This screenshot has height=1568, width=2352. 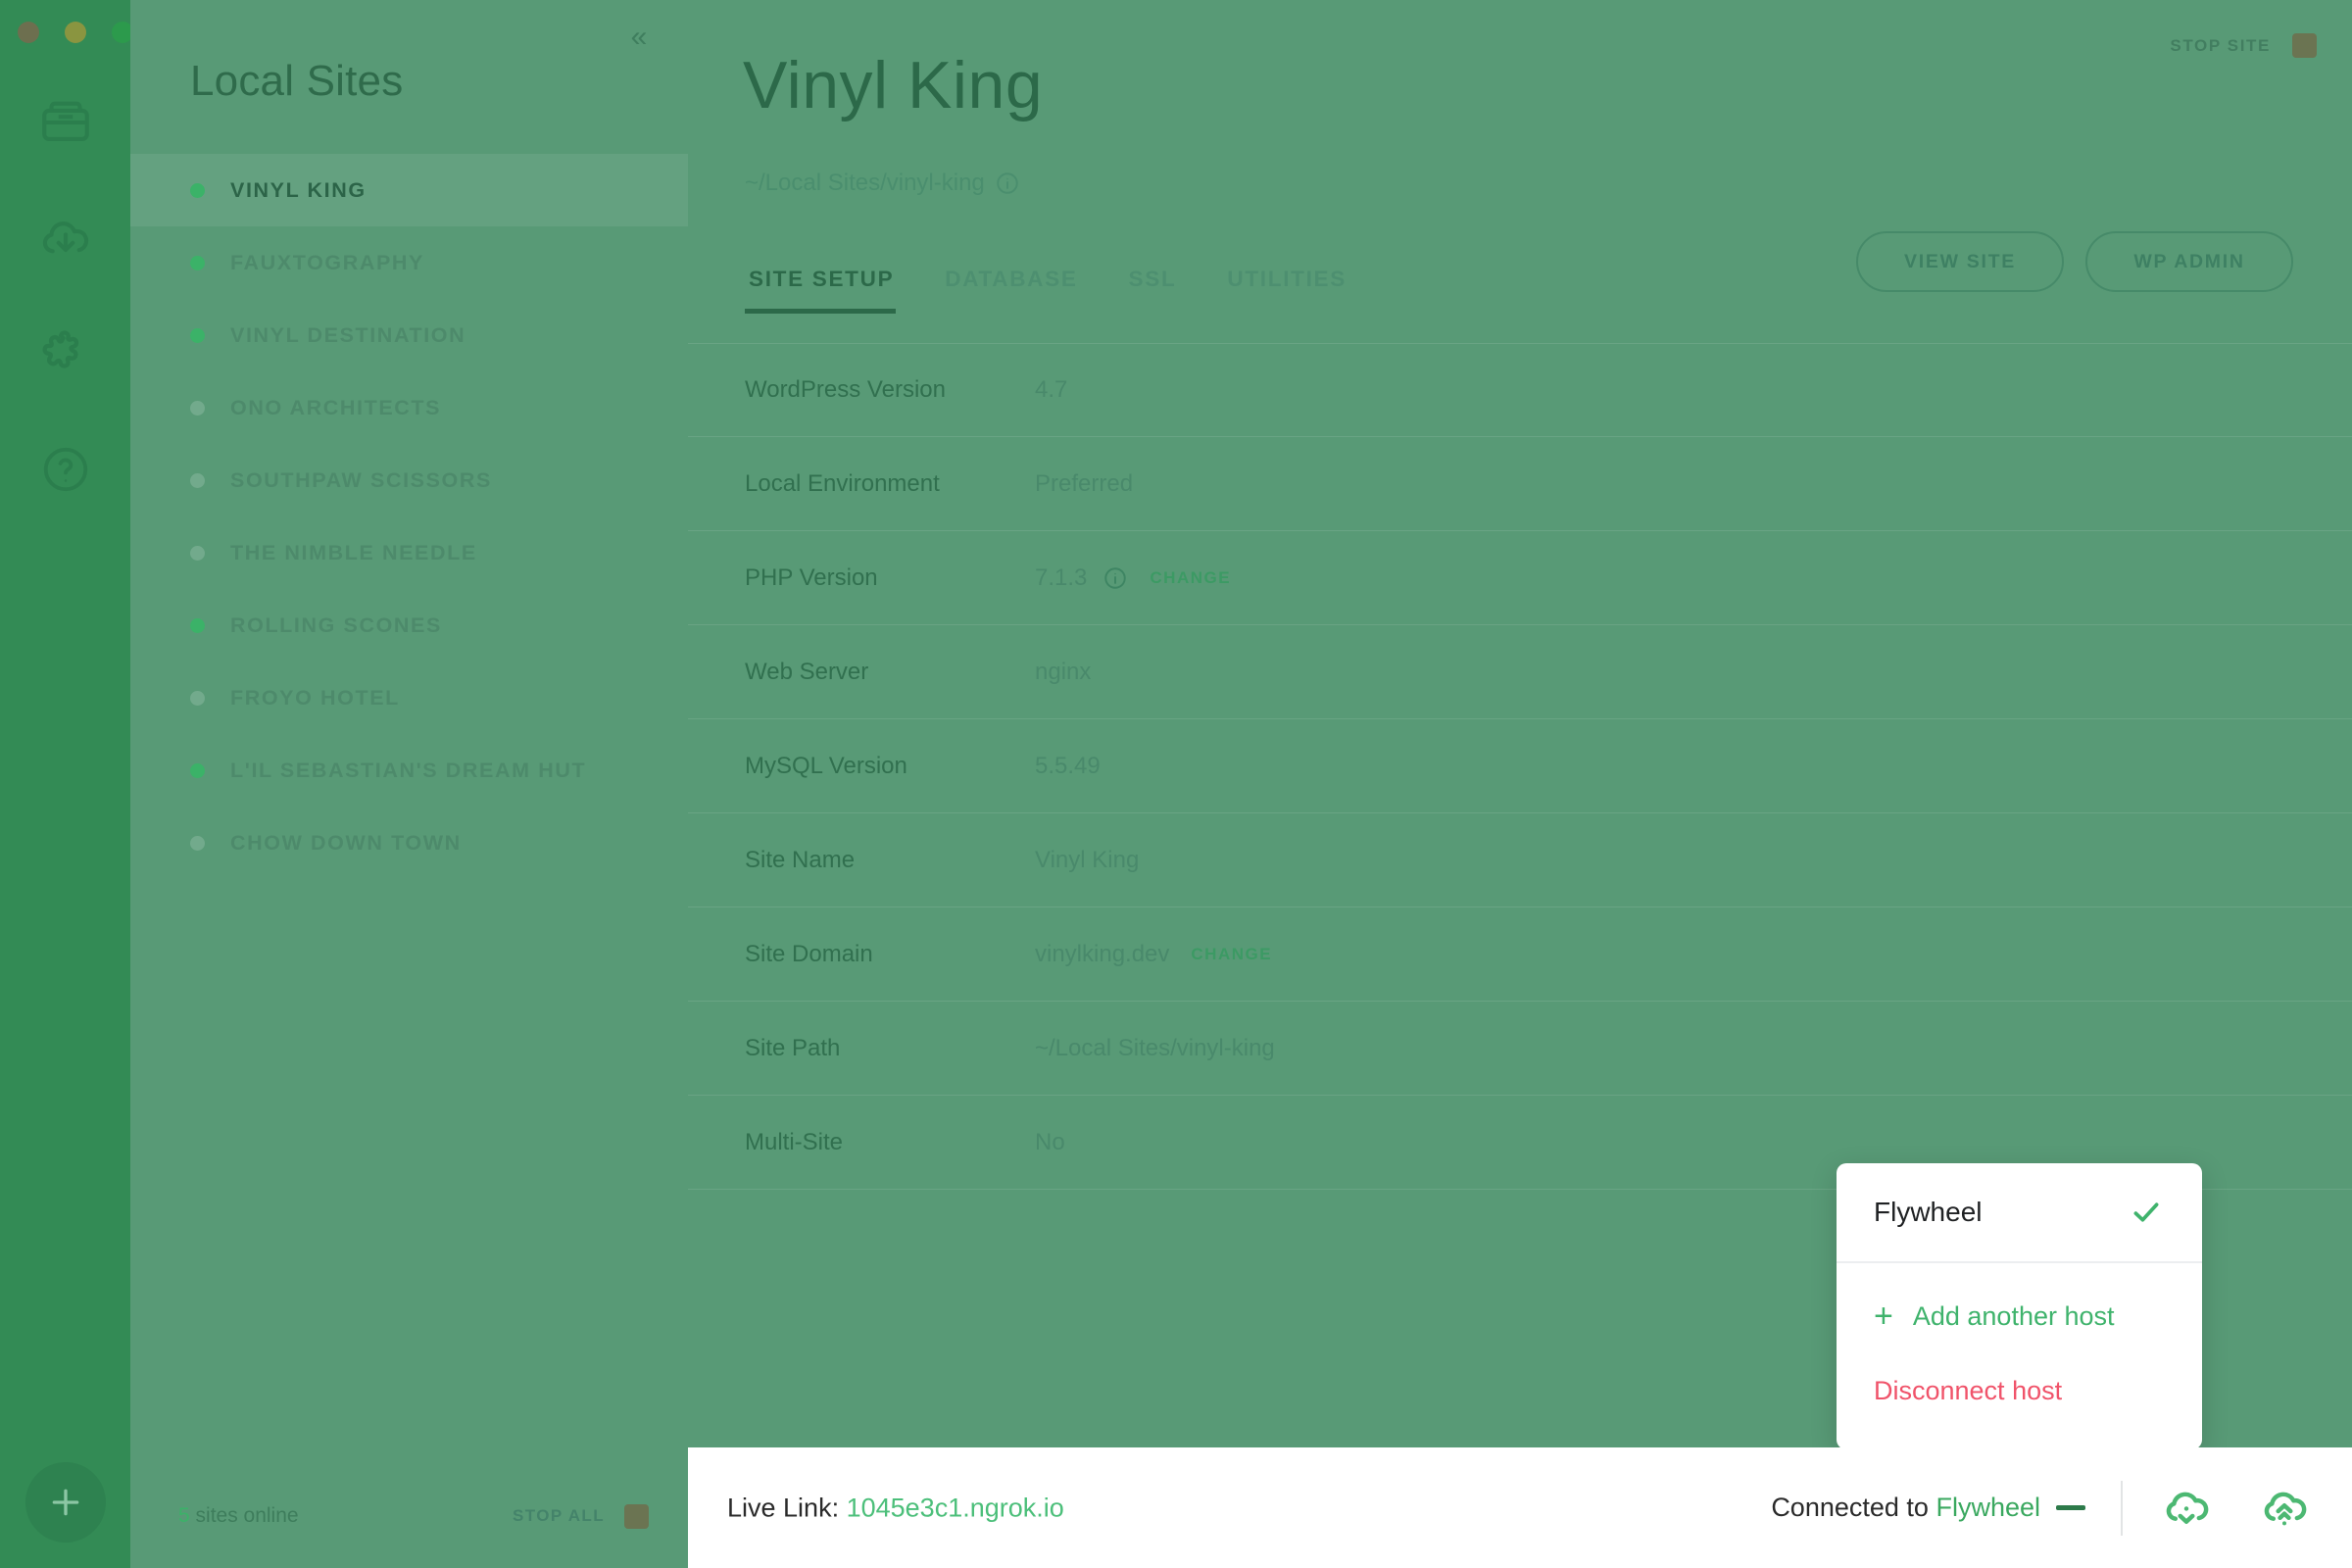 What do you see at coordinates (2189, 261) in the screenshot?
I see `wp-admin-button: WP ADMIN` at bounding box center [2189, 261].